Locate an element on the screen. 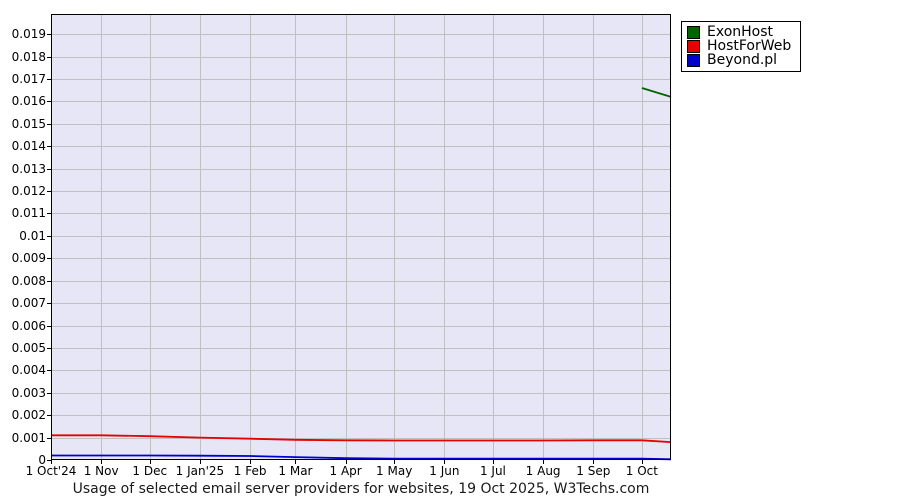 Image resolution: width=900 pixels, height=500 pixels. y-tick-label: 0.005 is located at coordinates (28, 347).